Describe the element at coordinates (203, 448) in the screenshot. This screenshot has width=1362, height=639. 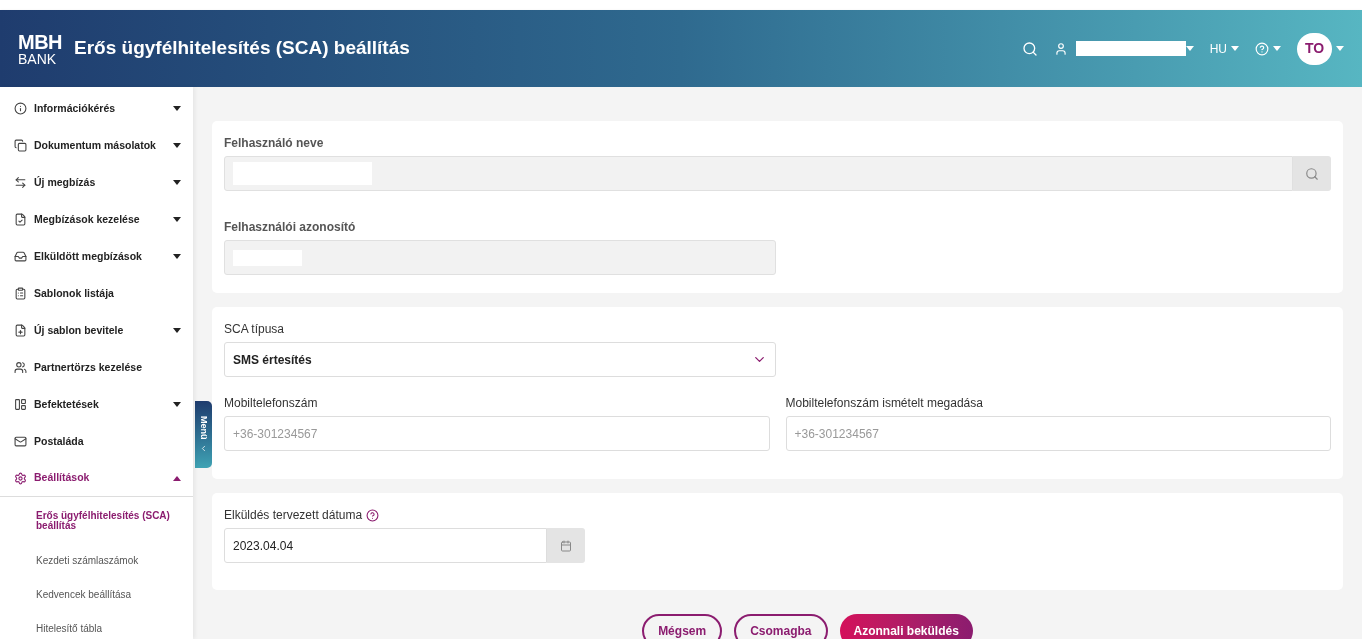
I see `chevron-left-icon` at that location.